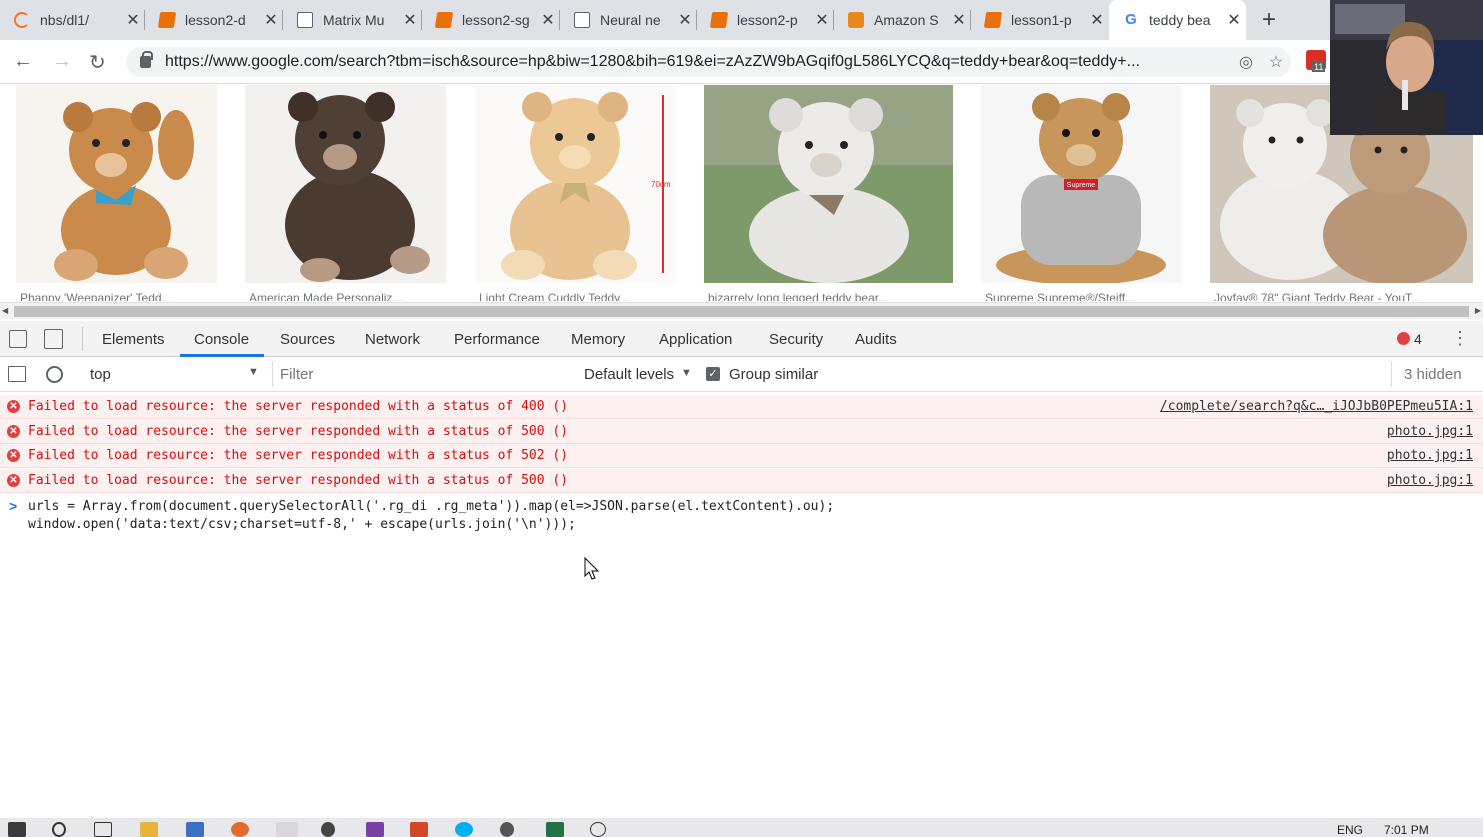 Image resolution: width=1483 pixels, height=837 pixels. Describe the element at coordinates (1040, 20) in the screenshot. I see `tab-lesson1-p: lesson1-p ✕` at that location.